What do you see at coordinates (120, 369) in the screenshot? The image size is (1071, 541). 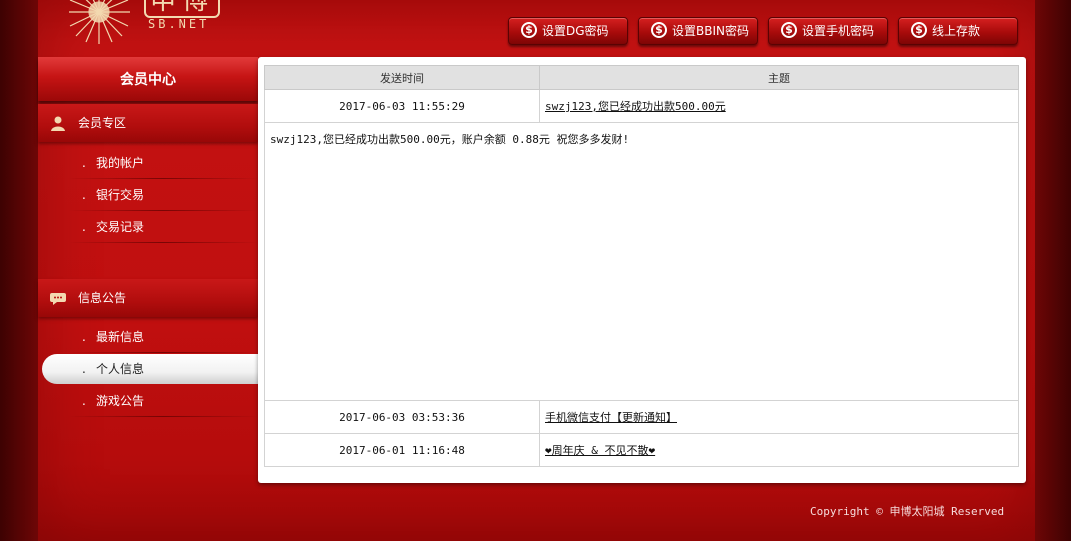 I see `sidebar-item-label: 个人信息` at bounding box center [120, 369].